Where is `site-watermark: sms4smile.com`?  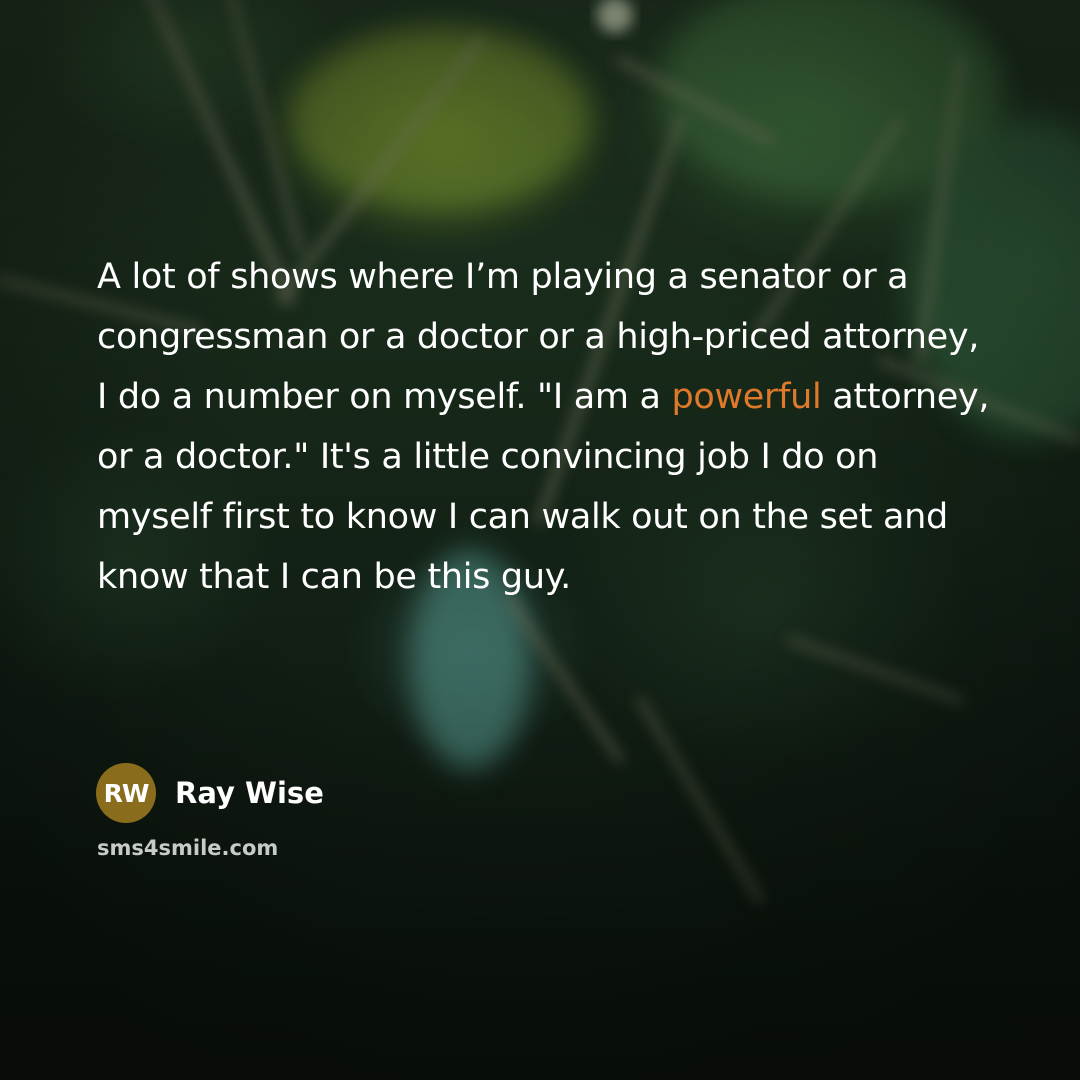
site-watermark: sms4smile.com is located at coordinates (188, 848).